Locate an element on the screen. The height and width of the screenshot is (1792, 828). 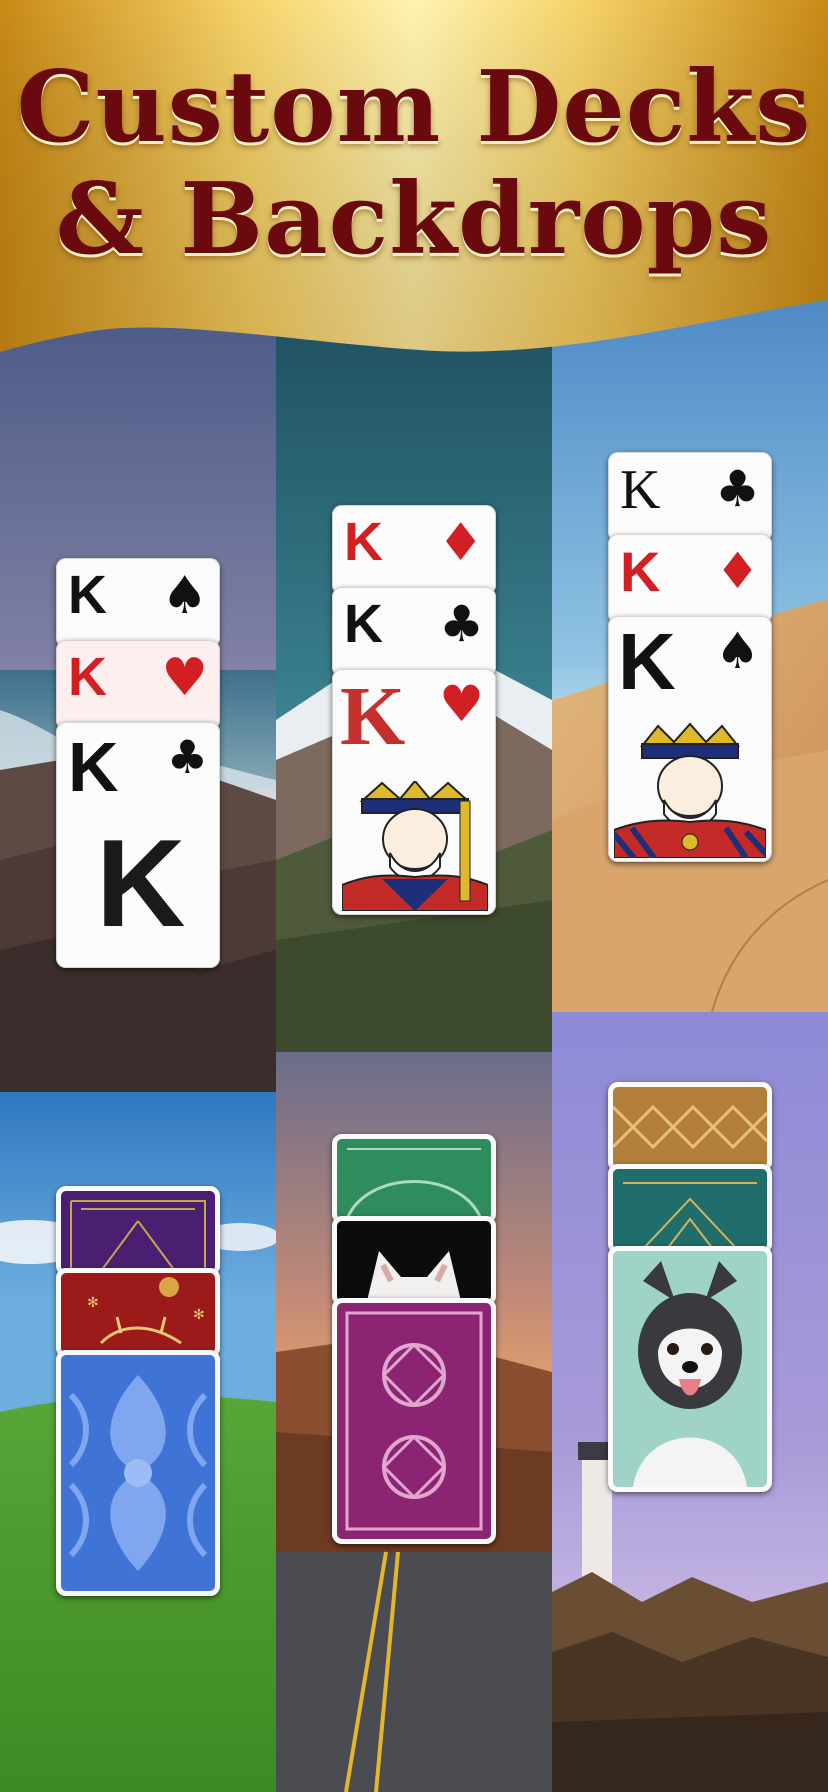
mandala-pattern is located at coordinates (414, 1421).